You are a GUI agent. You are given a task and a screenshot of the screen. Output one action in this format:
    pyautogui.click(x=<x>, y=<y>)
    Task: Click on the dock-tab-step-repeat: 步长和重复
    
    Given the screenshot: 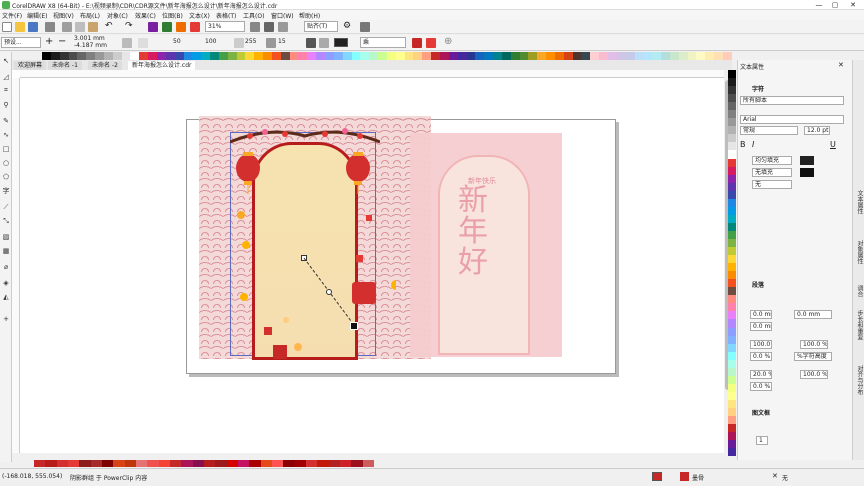 What is the action you would take?
    pyautogui.click(x=859, y=325)
    